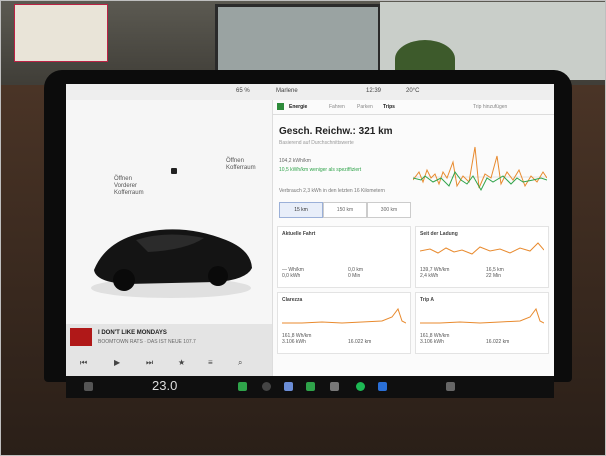 The image size is (606, 456). What do you see at coordinates (132, 333) in the screenshot?
I see `track-title: I DON'T LIKE MONDAYS` at bounding box center [132, 333].